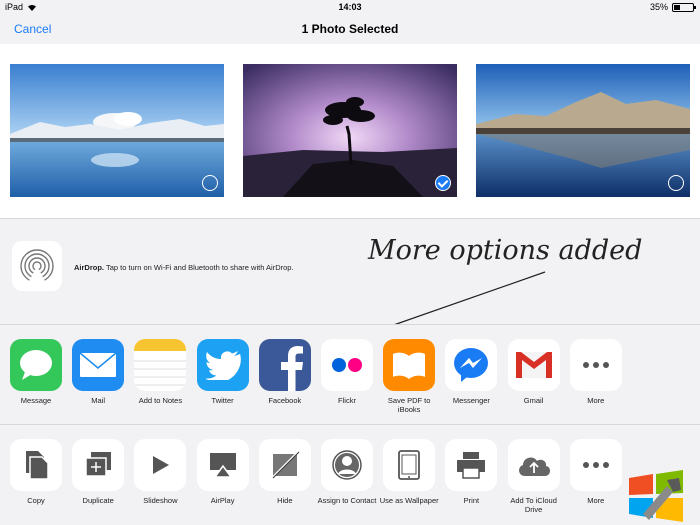  Describe the element at coordinates (37, 266) in the screenshot. I see `airdrop-icon` at that location.